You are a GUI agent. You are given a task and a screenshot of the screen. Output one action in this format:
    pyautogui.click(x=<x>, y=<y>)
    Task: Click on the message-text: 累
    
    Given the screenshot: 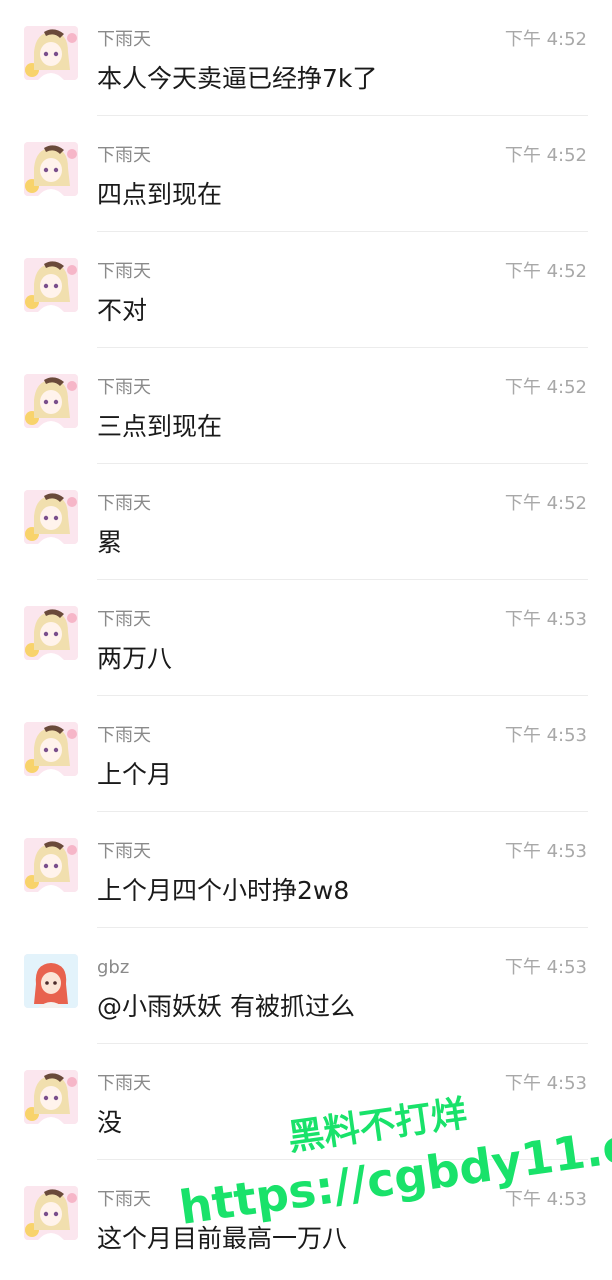 What is the action you would take?
    pyautogui.click(x=110, y=542)
    